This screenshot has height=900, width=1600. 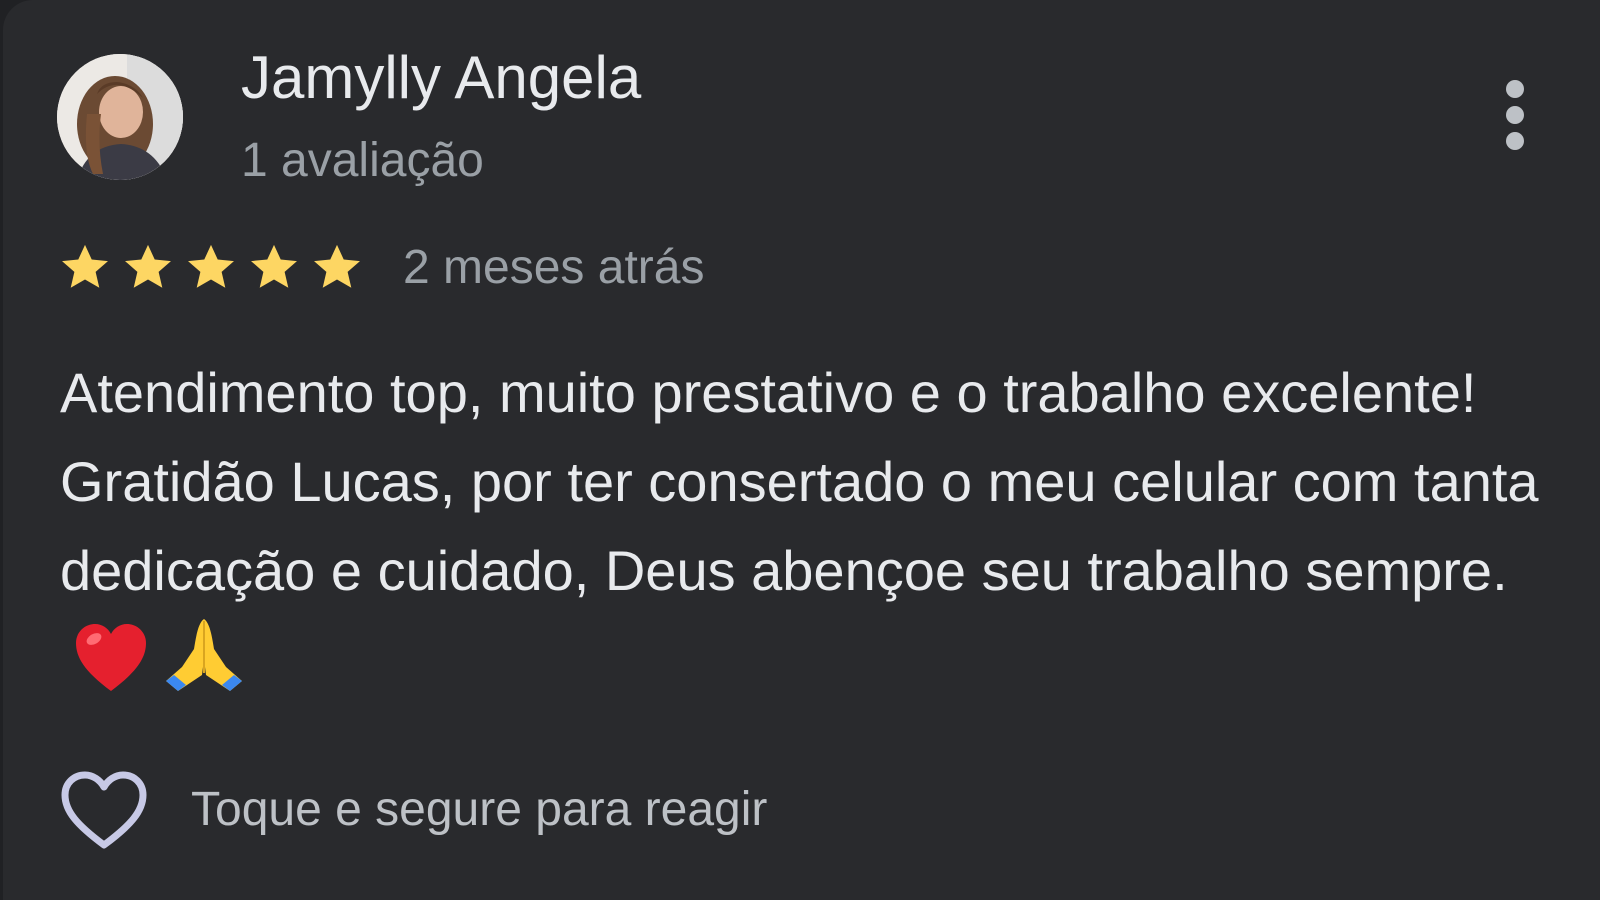 I want to click on heart-outline-icon, so click(x=104, y=810).